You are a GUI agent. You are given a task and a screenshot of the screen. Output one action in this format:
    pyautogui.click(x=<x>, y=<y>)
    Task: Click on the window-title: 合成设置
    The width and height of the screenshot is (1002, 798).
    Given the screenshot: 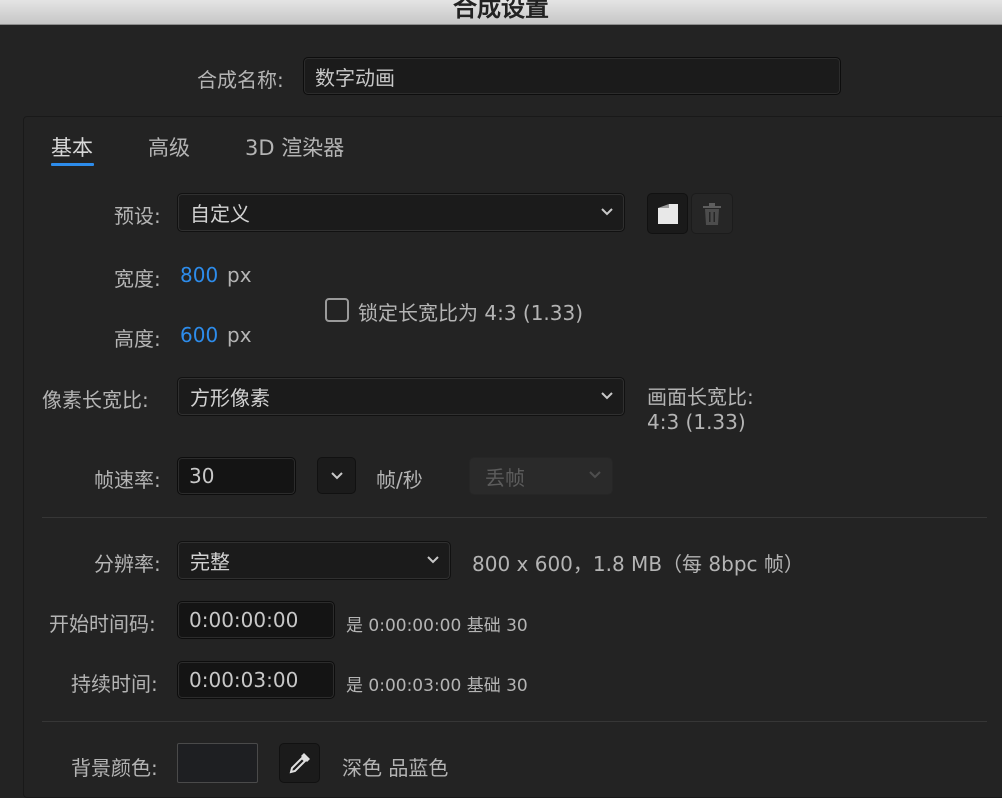 What is the action you would take?
    pyautogui.click(x=501, y=11)
    